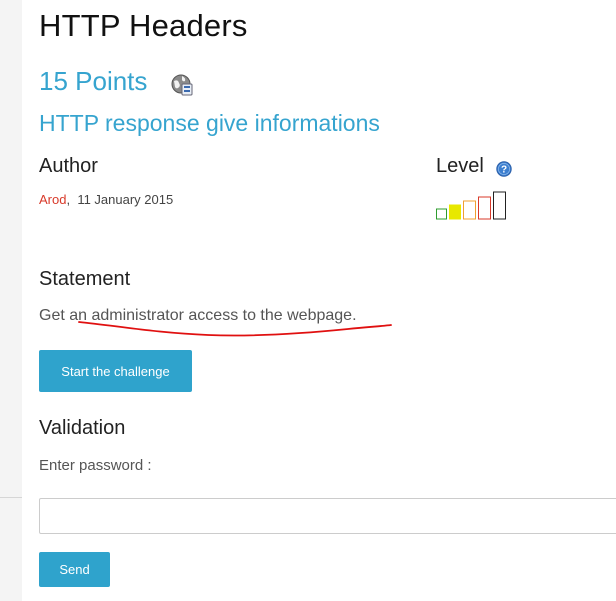 The image size is (616, 601). What do you see at coordinates (209, 123) in the screenshot?
I see `challenge-subtitle: HTTP response give informations` at bounding box center [209, 123].